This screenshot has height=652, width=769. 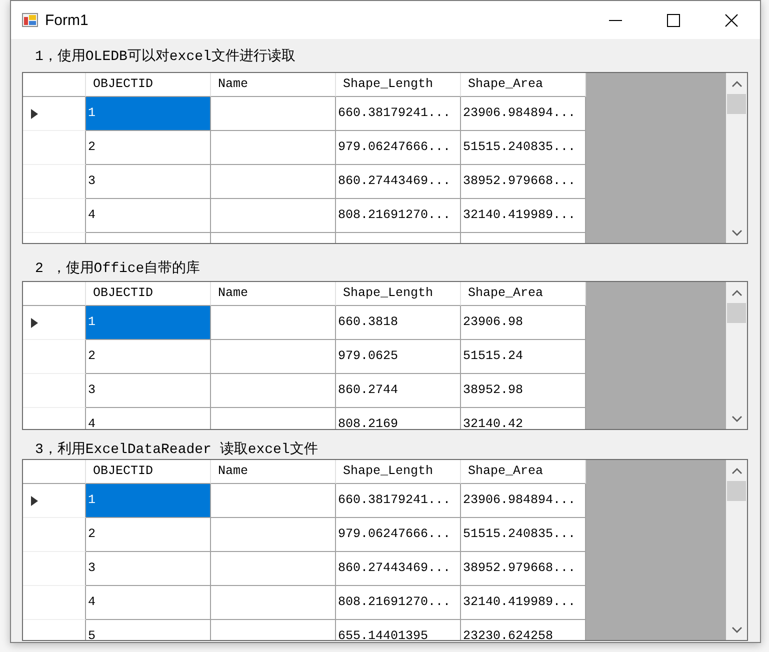 I want to click on app-icon, so click(x=30, y=20).